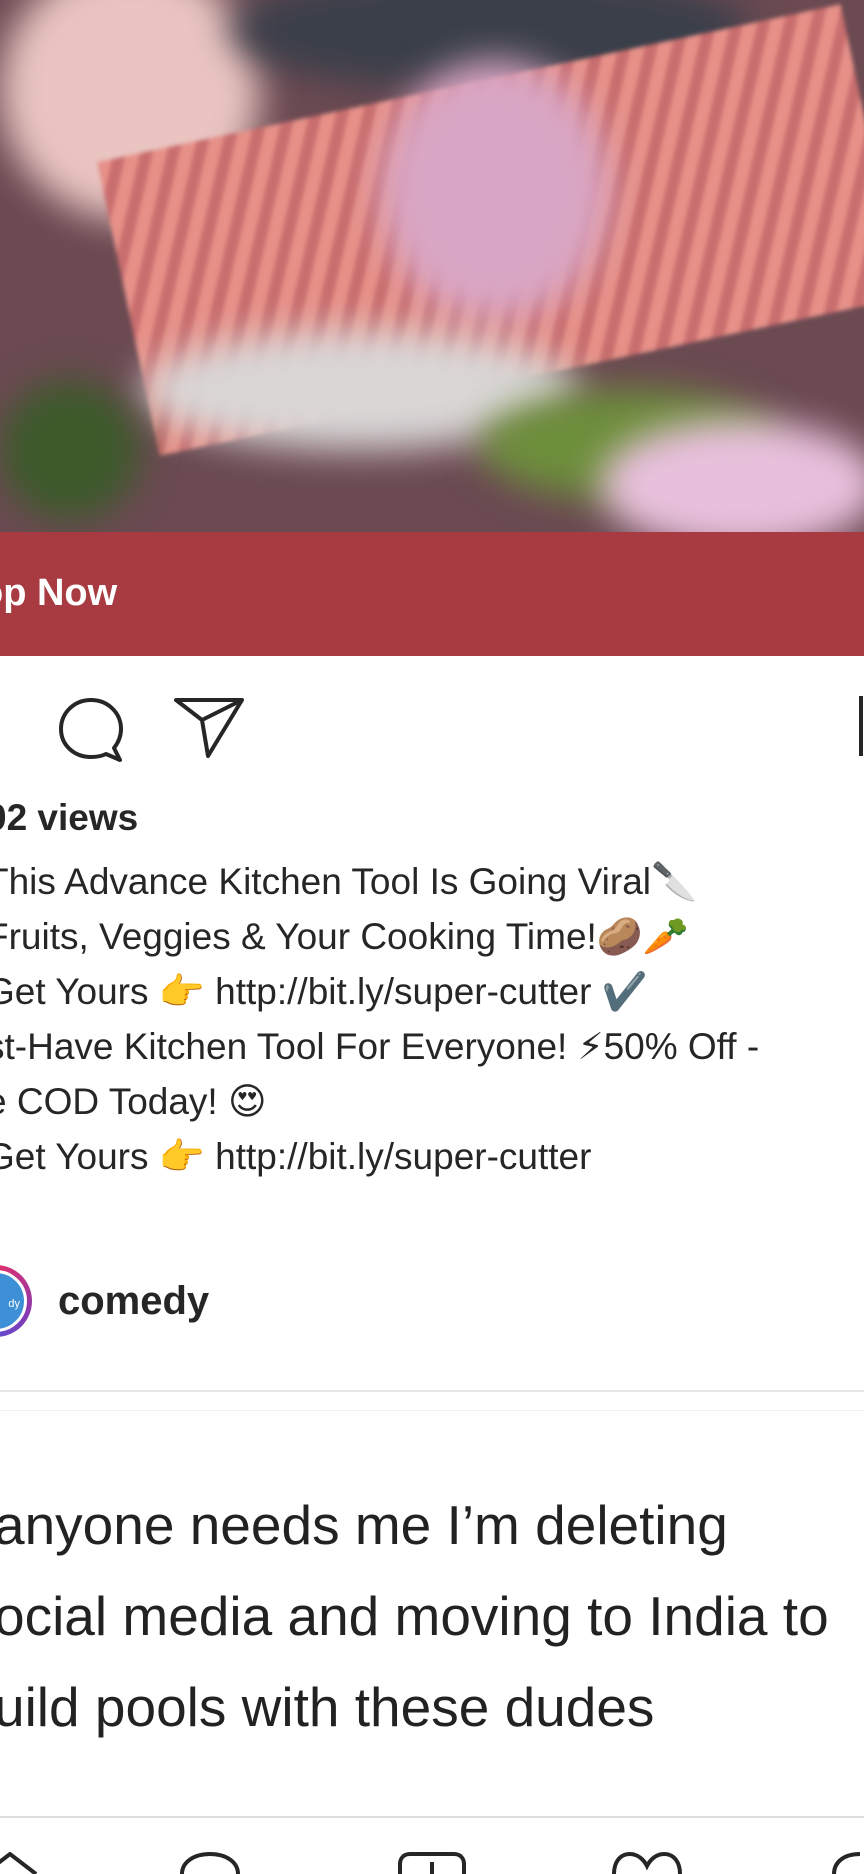 This screenshot has width=864, height=1874. I want to click on next-post-header: dy comedy, so click(432, 1327).